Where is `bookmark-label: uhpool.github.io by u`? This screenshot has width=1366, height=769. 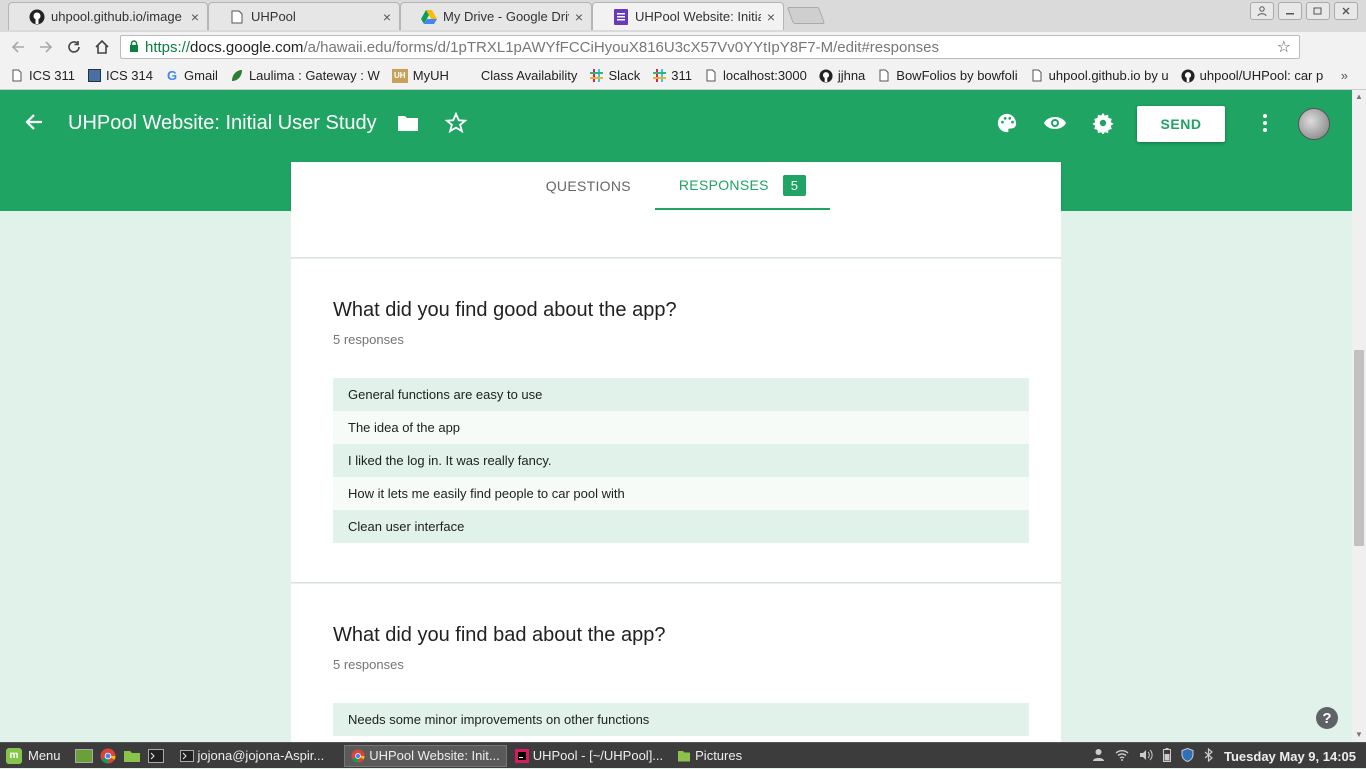
bookmark-label: uhpool.github.io by u is located at coordinates (1108, 75).